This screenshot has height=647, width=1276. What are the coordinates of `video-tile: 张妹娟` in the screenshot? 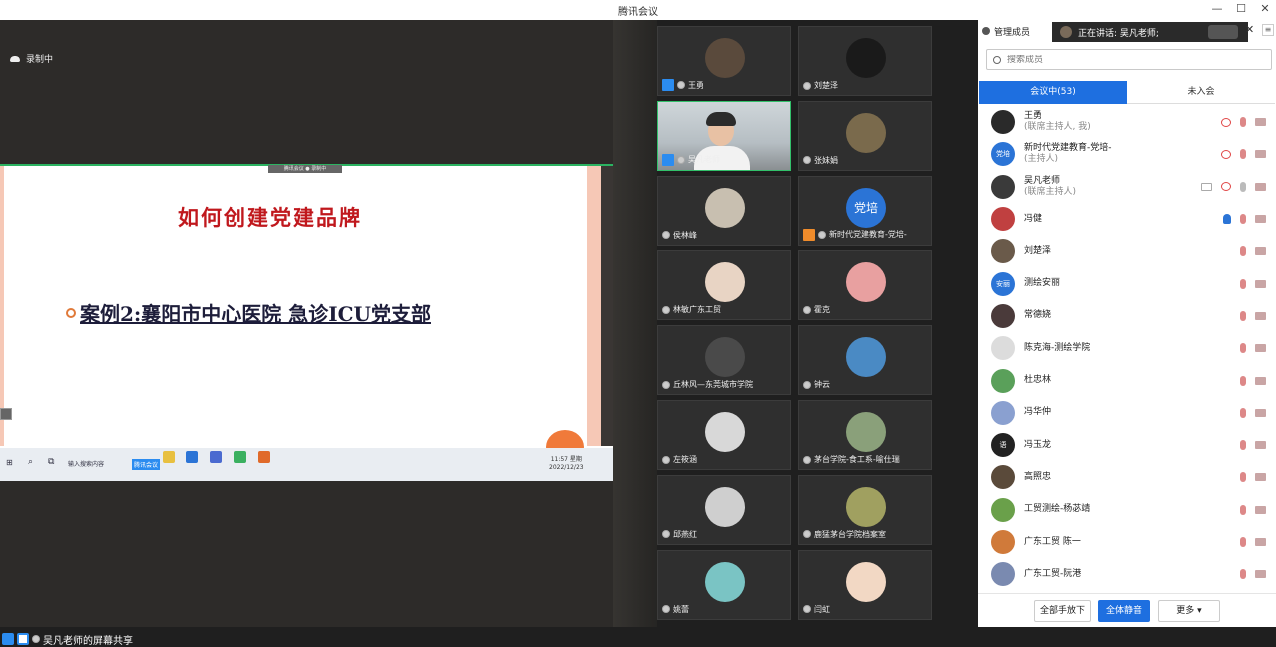 It's located at (865, 135).